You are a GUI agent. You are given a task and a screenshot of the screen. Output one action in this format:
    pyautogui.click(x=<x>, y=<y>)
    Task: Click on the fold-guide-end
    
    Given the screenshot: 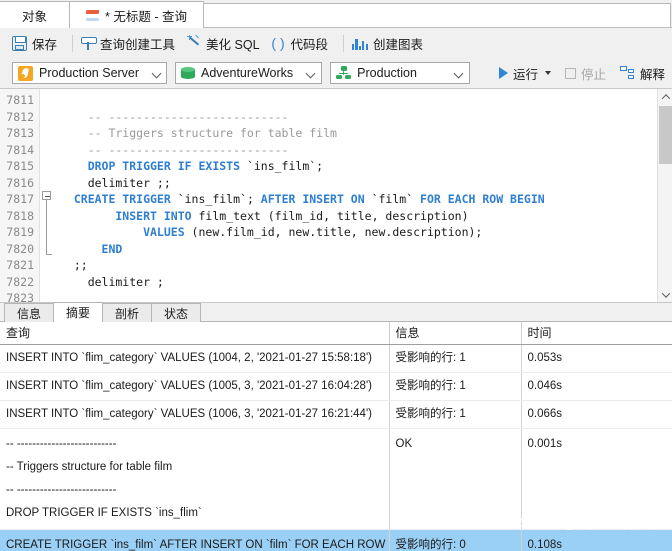 What is the action you would take?
    pyautogui.click(x=49, y=254)
    